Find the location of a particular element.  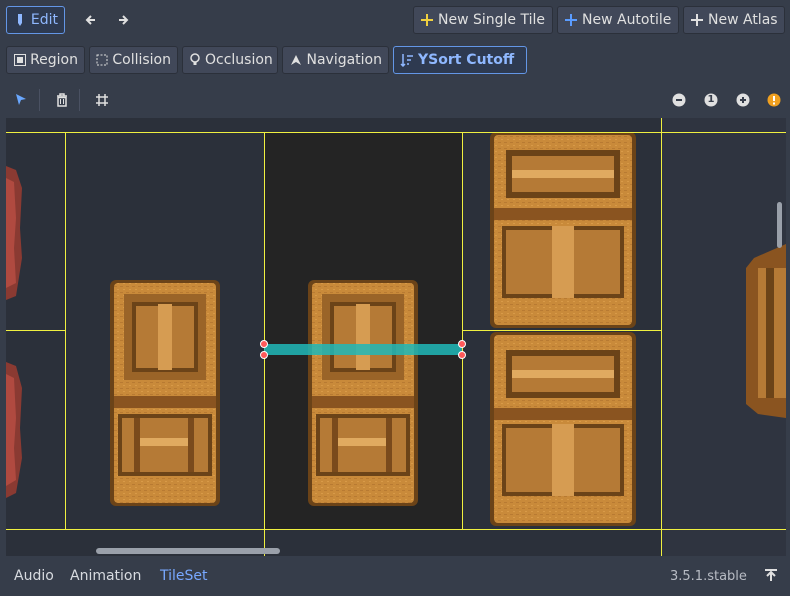

zoom-in-icon is located at coordinates (743, 100).